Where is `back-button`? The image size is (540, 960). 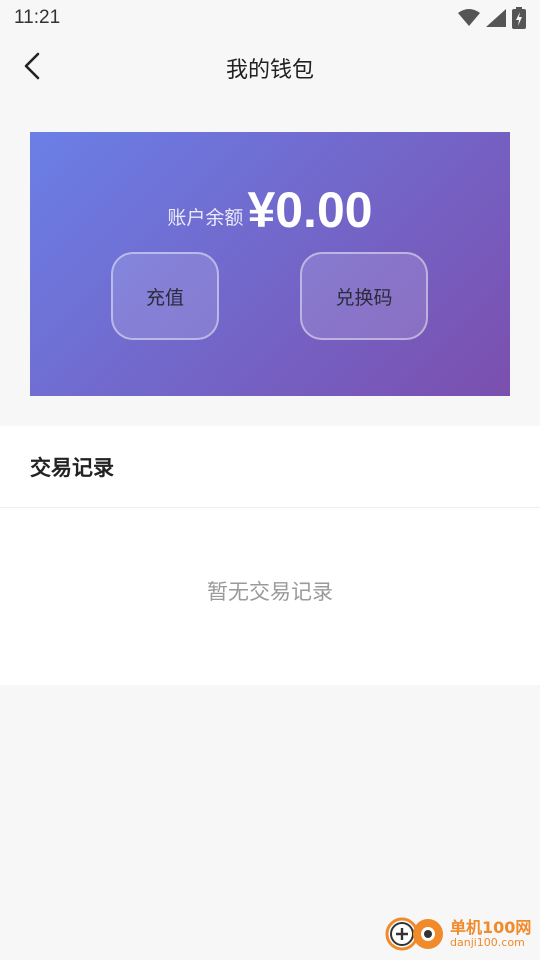 back-button is located at coordinates (32, 68).